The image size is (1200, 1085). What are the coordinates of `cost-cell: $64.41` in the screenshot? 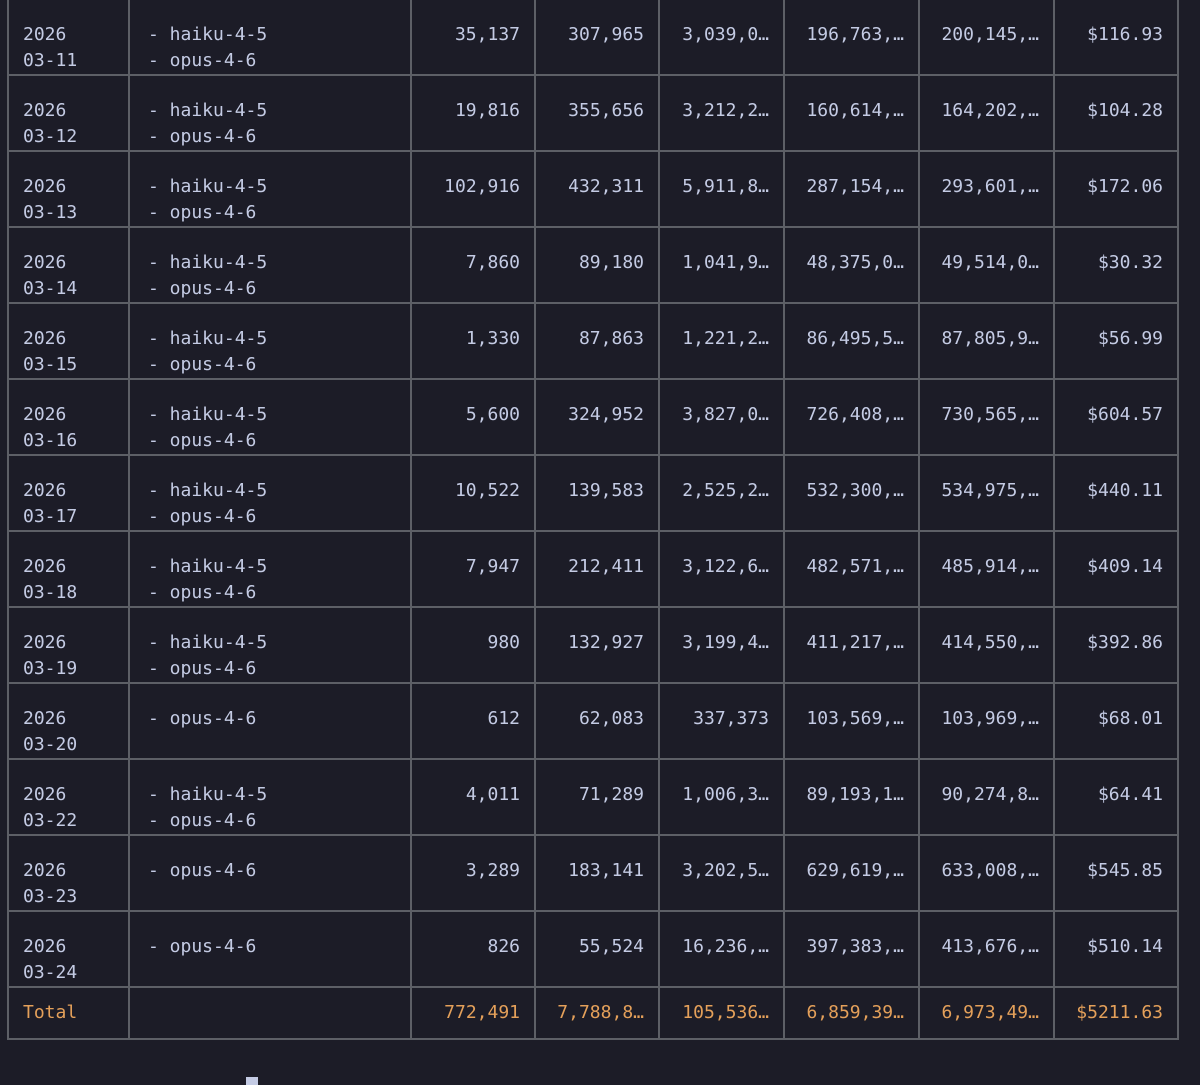 It's located at (1116, 797).